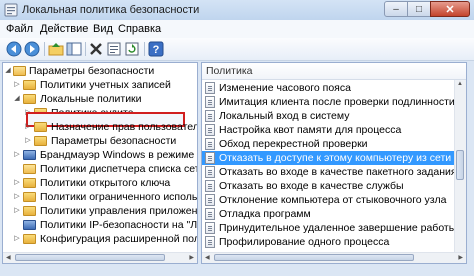 This screenshot has height=276, width=474. I want to click on toolbar: ?, so click(237, 49).